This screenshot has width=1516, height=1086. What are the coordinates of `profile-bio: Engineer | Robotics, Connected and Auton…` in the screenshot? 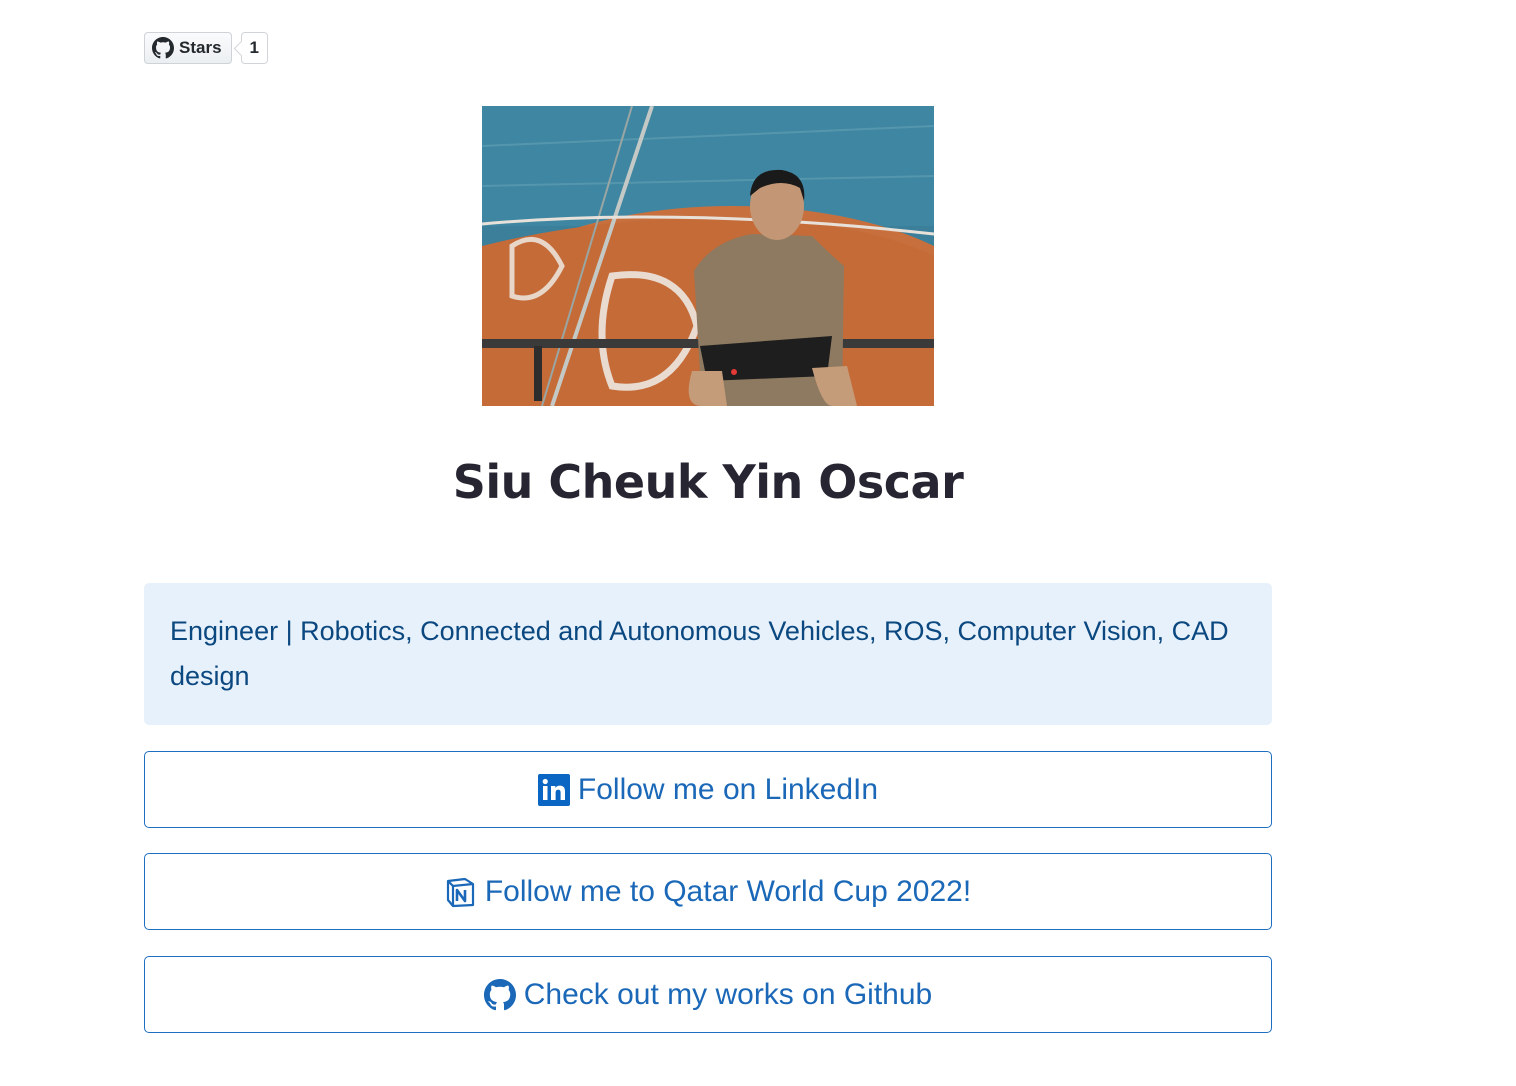 It's located at (708, 654).